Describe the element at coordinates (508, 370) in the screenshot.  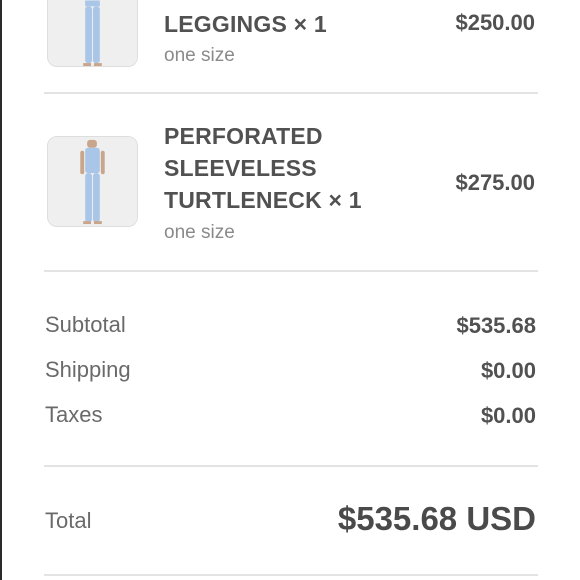
I see `shipping-value: $0.00` at that location.